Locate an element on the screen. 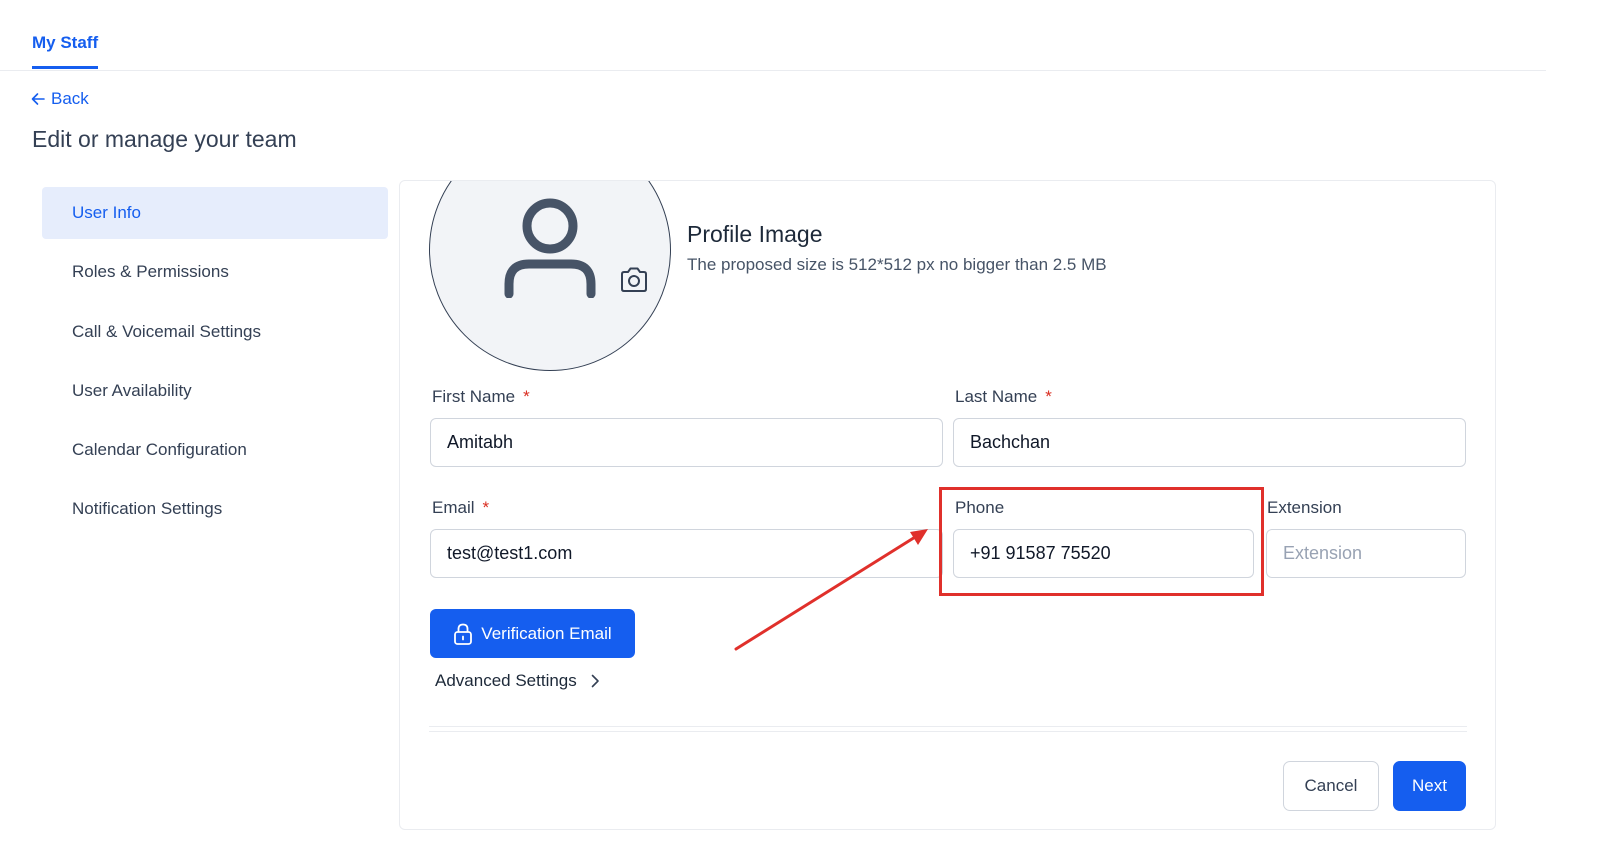  advanced-settings-toggle: Advanced Settings is located at coordinates (517, 681).